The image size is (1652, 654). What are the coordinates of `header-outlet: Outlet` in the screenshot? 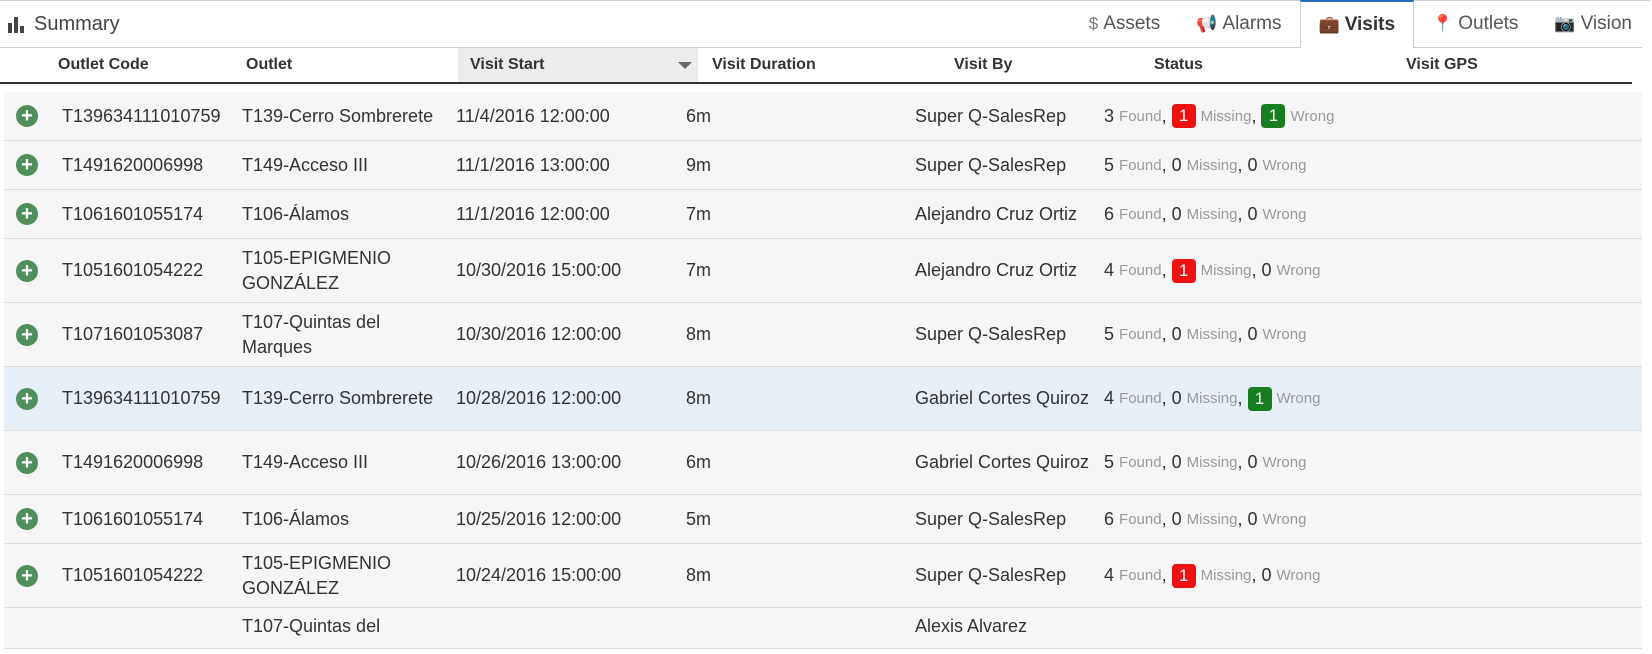 It's located at (334, 65).